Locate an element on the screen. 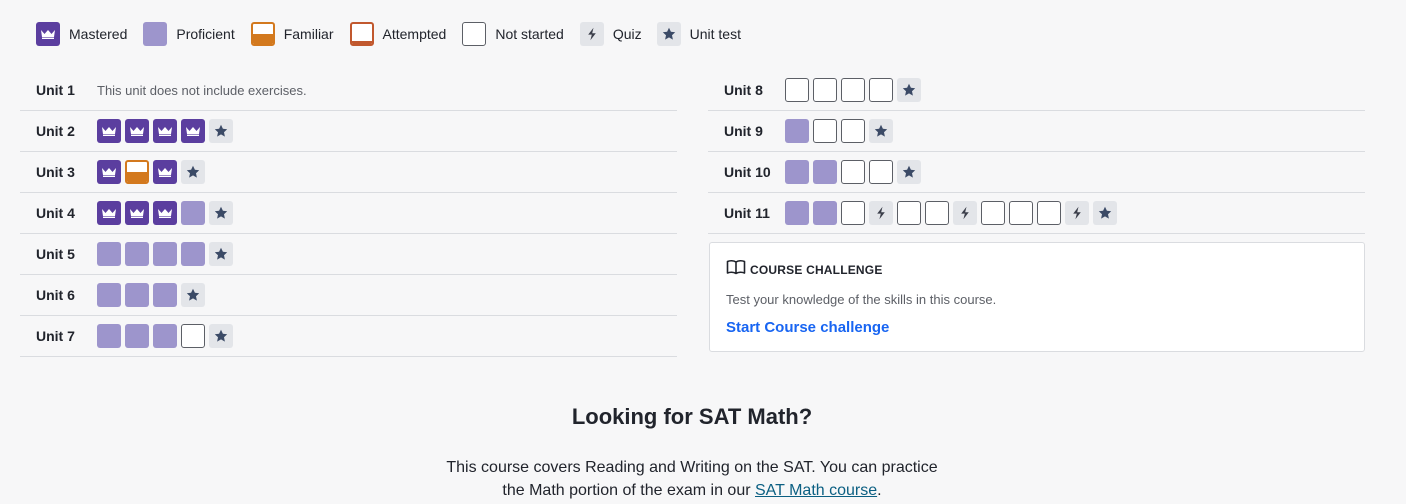 The image size is (1406, 504). unit-link: Unit 8 is located at coordinates (754, 90).